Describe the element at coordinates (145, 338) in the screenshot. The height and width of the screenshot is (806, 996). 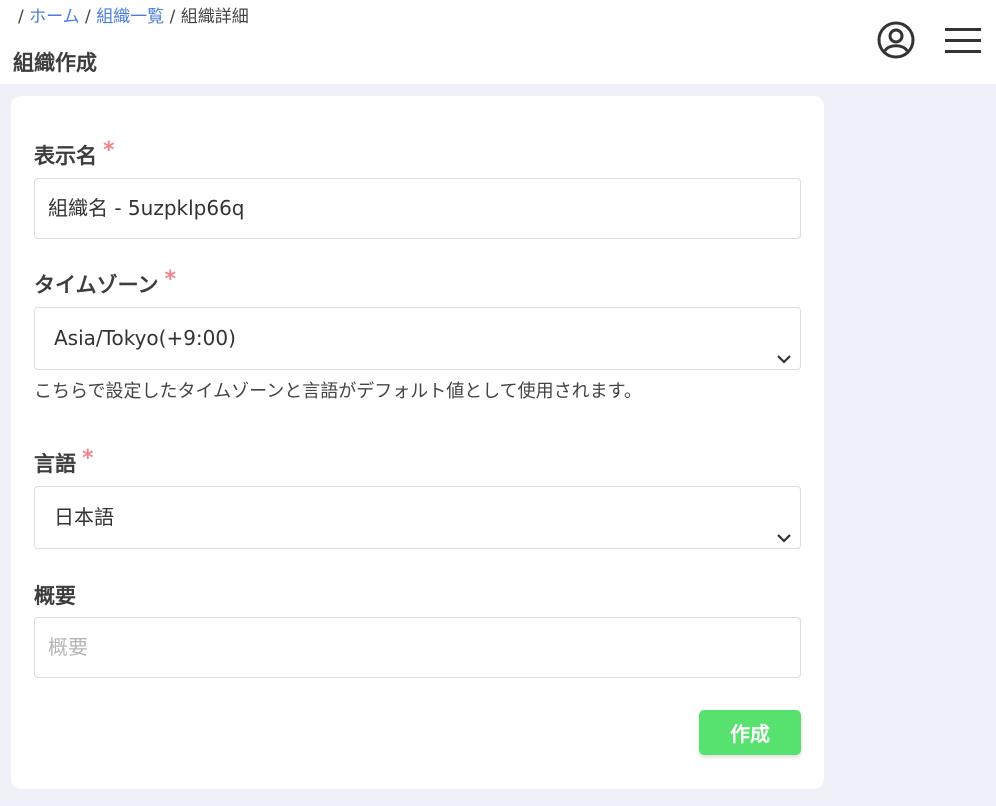
I see `timezone-selected-value: Asia/Tokyo(+9:00)` at that location.